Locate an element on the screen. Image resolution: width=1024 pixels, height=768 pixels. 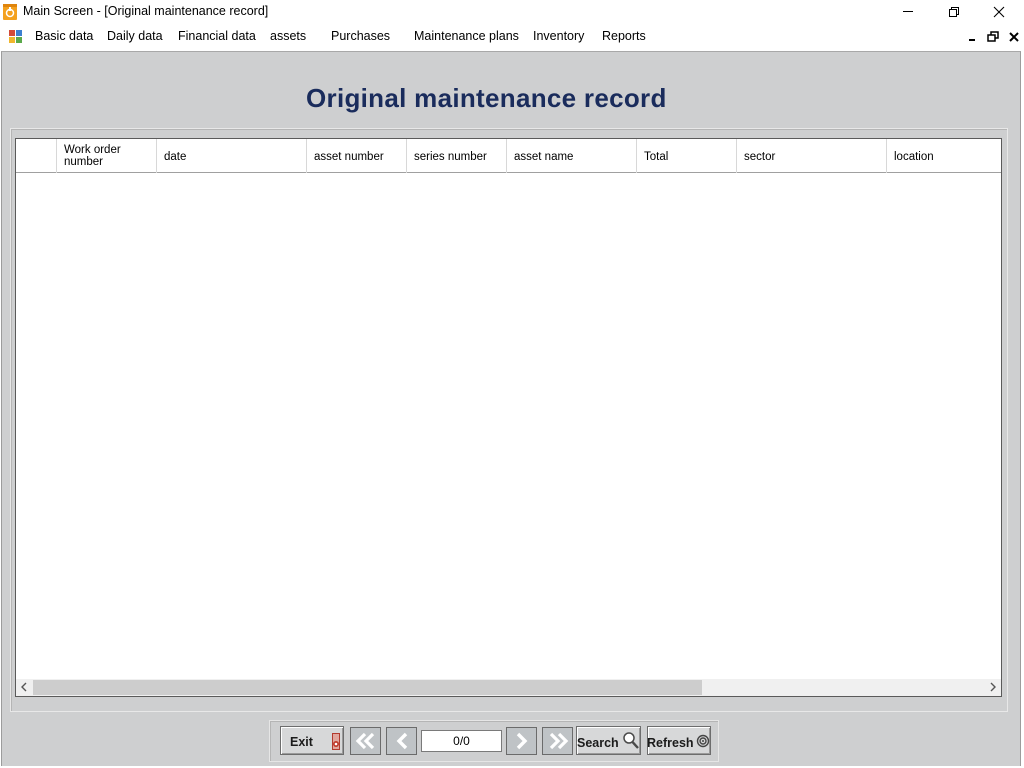
column-header-series-number: series number is located at coordinates (457, 156).